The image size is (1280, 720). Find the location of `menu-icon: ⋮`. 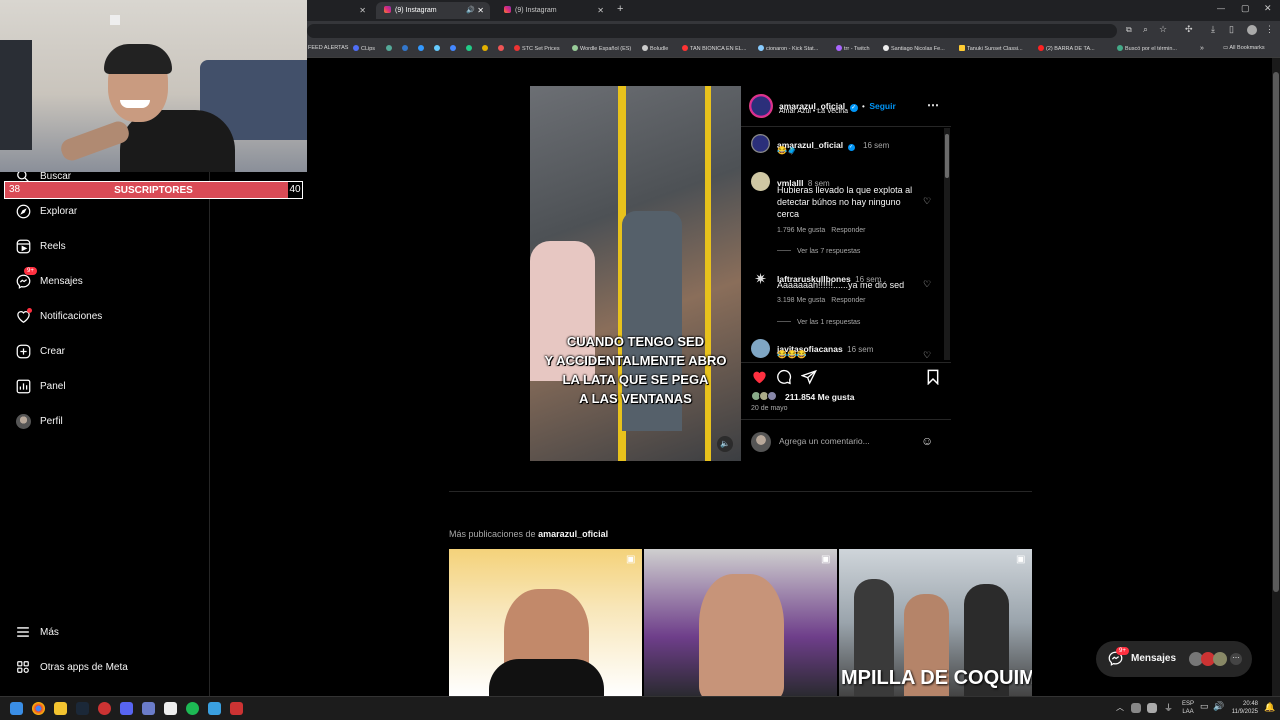

menu-icon: ⋮ is located at coordinates (1269, 29).